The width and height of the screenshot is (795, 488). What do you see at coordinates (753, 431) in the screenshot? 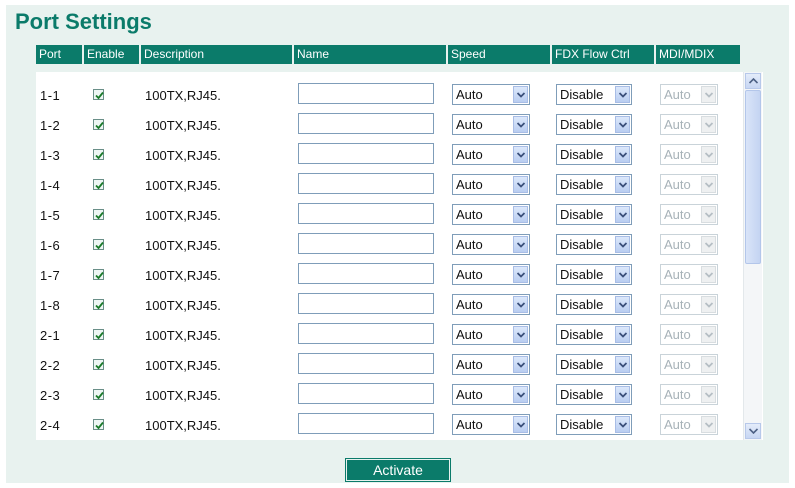
I see `scroll-down-arrow-icon` at bounding box center [753, 431].